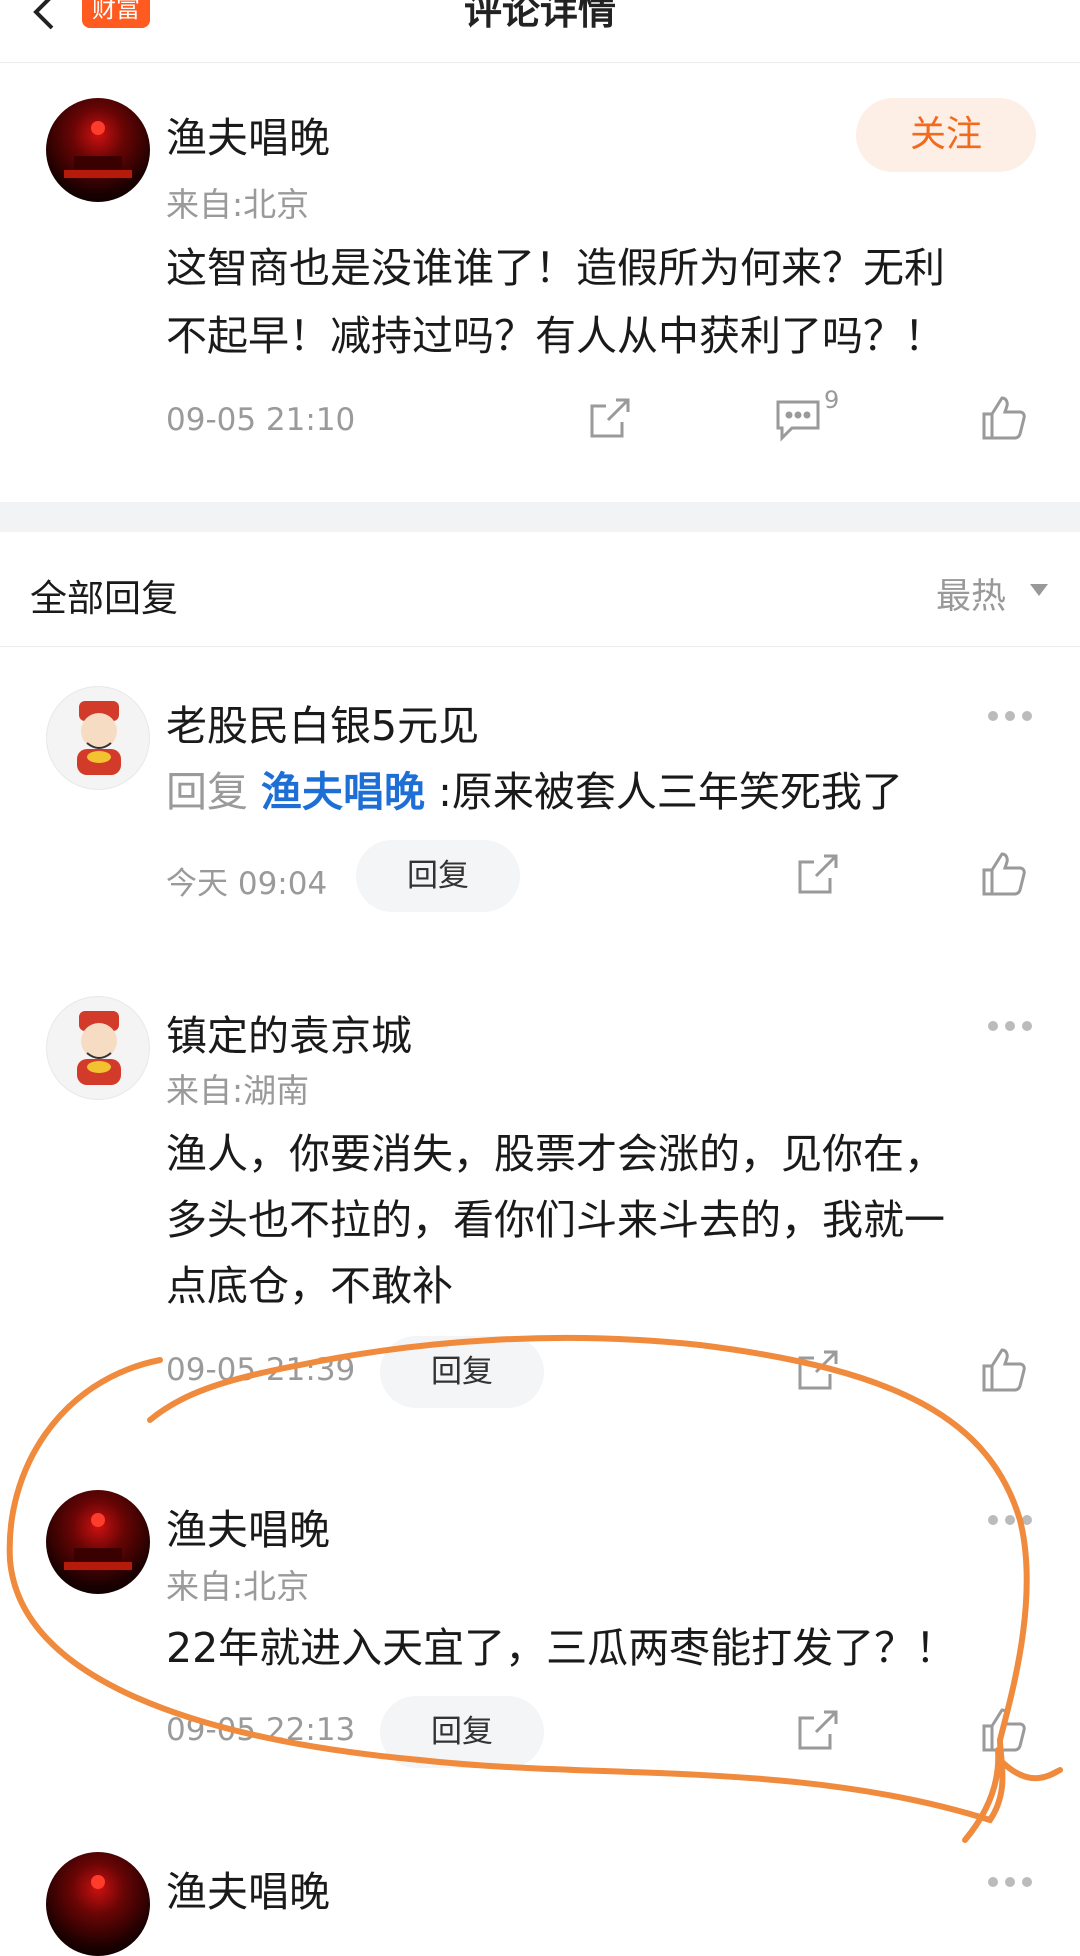  I want to click on timestamp: 今天 09:04, so click(247, 884).